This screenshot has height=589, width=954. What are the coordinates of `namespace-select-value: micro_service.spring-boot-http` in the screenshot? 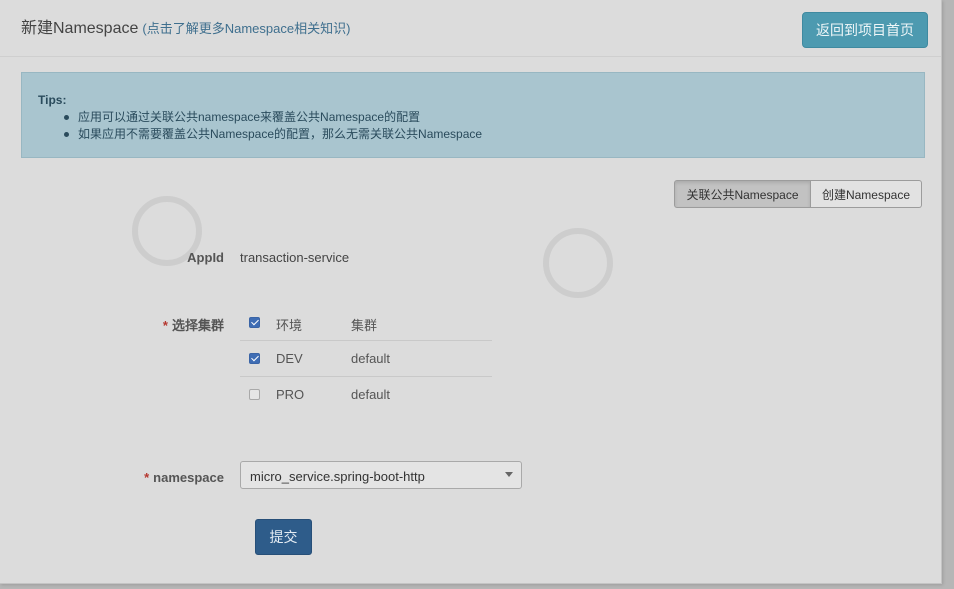 It's located at (337, 476).